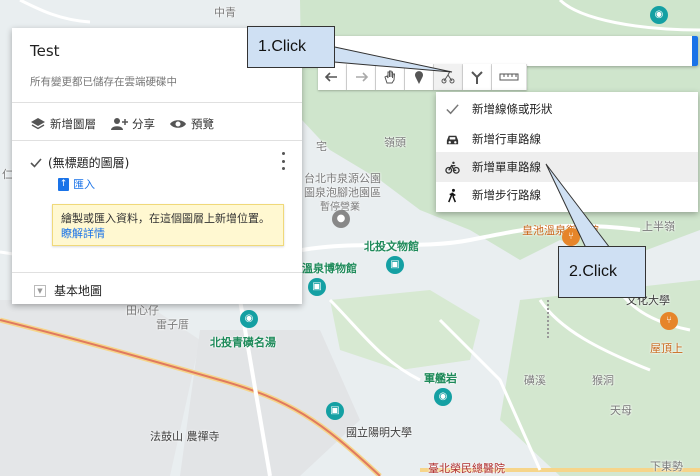 This screenshot has height=476, width=700. What do you see at coordinates (40, 290) in the screenshot?
I see `expand-caret-icon: ▼` at bounding box center [40, 290].